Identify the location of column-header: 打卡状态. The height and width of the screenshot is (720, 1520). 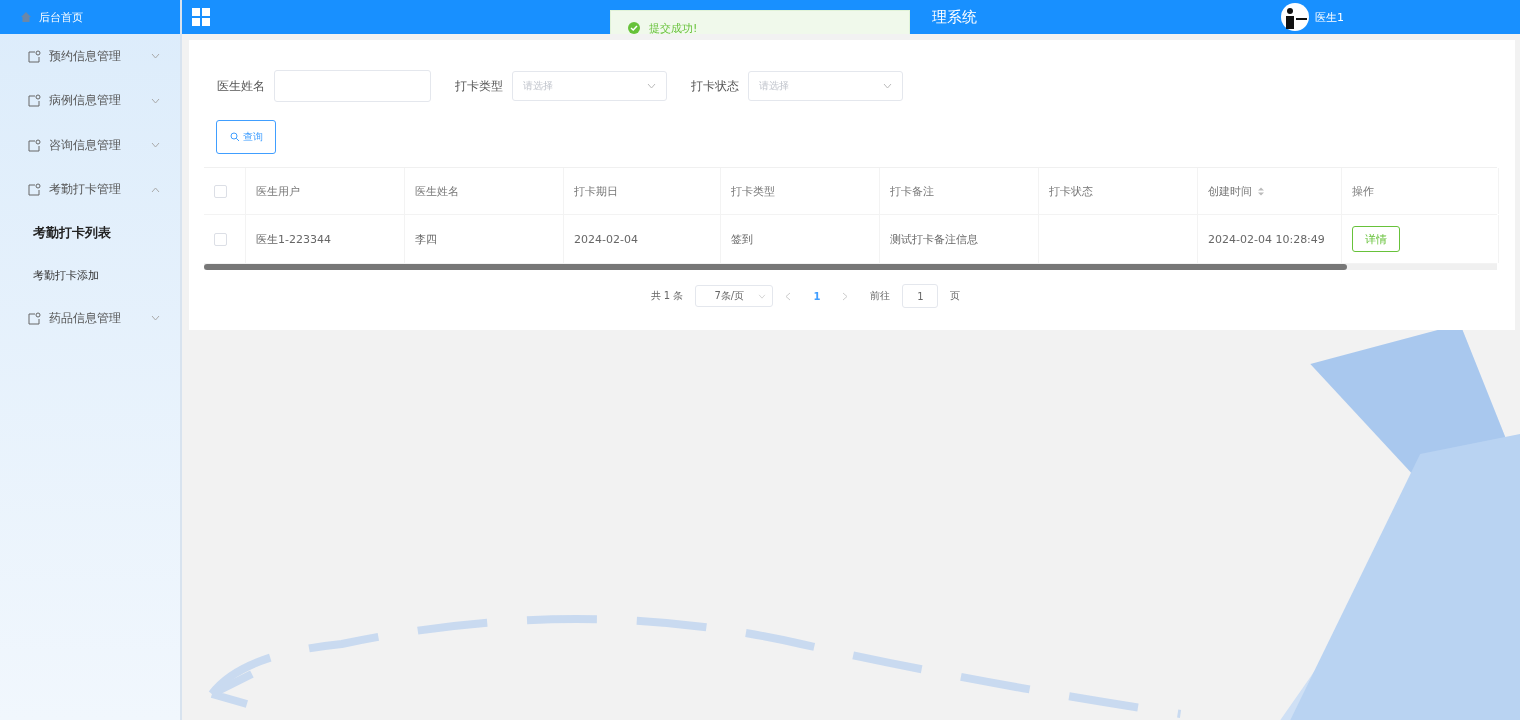
(1071, 191).